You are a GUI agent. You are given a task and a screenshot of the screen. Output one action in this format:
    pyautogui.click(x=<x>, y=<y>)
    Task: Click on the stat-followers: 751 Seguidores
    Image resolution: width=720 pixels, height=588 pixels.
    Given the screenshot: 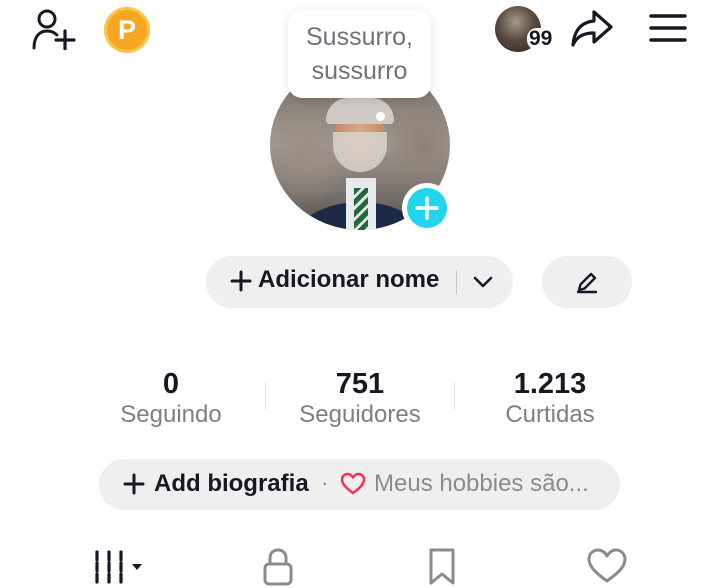 What is the action you would take?
    pyautogui.click(x=360, y=398)
    